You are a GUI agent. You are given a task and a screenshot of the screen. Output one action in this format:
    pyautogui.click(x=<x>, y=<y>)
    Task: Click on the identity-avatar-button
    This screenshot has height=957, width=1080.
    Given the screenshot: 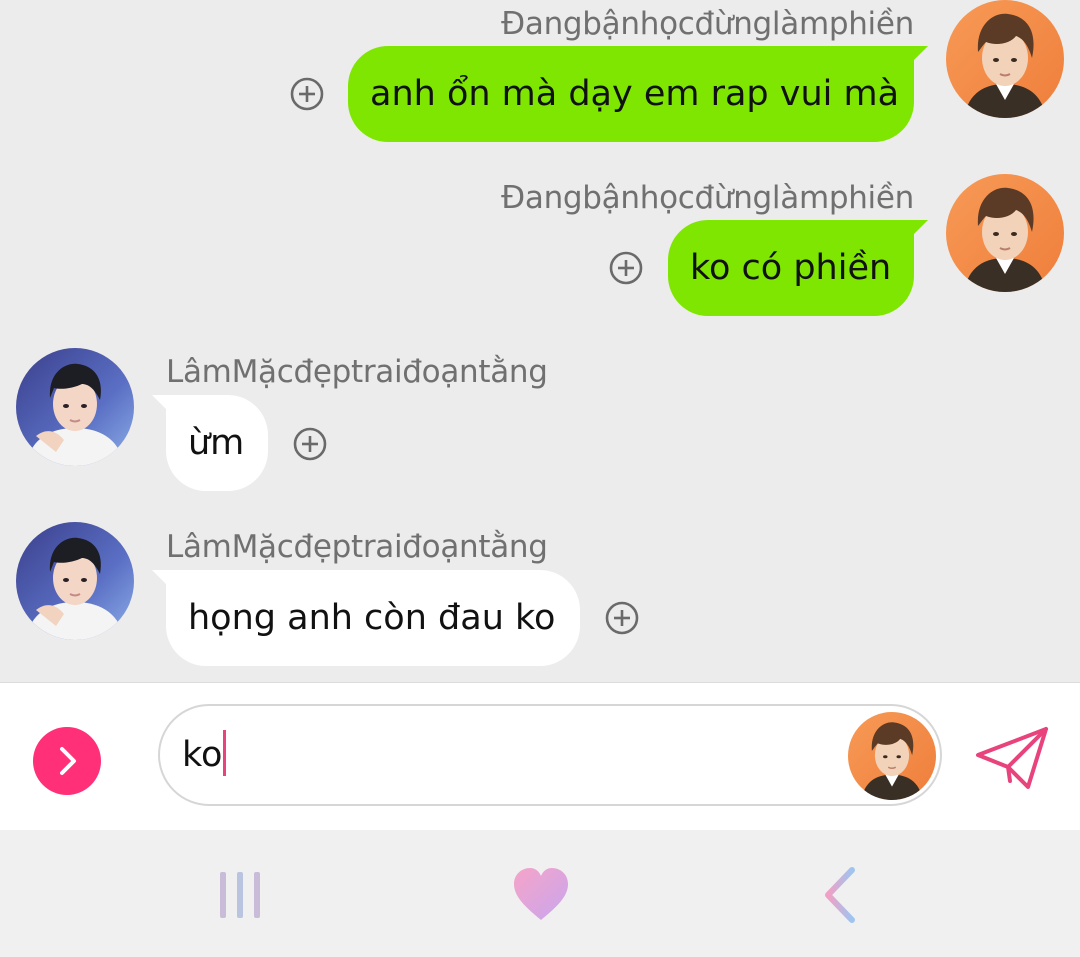 What is the action you would take?
    pyautogui.click(x=892, y=756)
    